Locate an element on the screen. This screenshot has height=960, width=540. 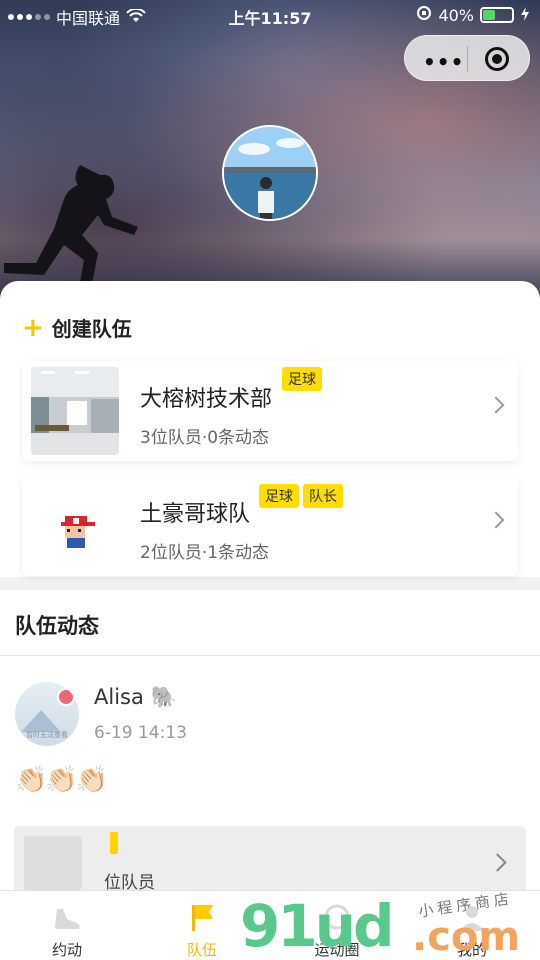
target-circle-icon is located at coordinates (497, 59).